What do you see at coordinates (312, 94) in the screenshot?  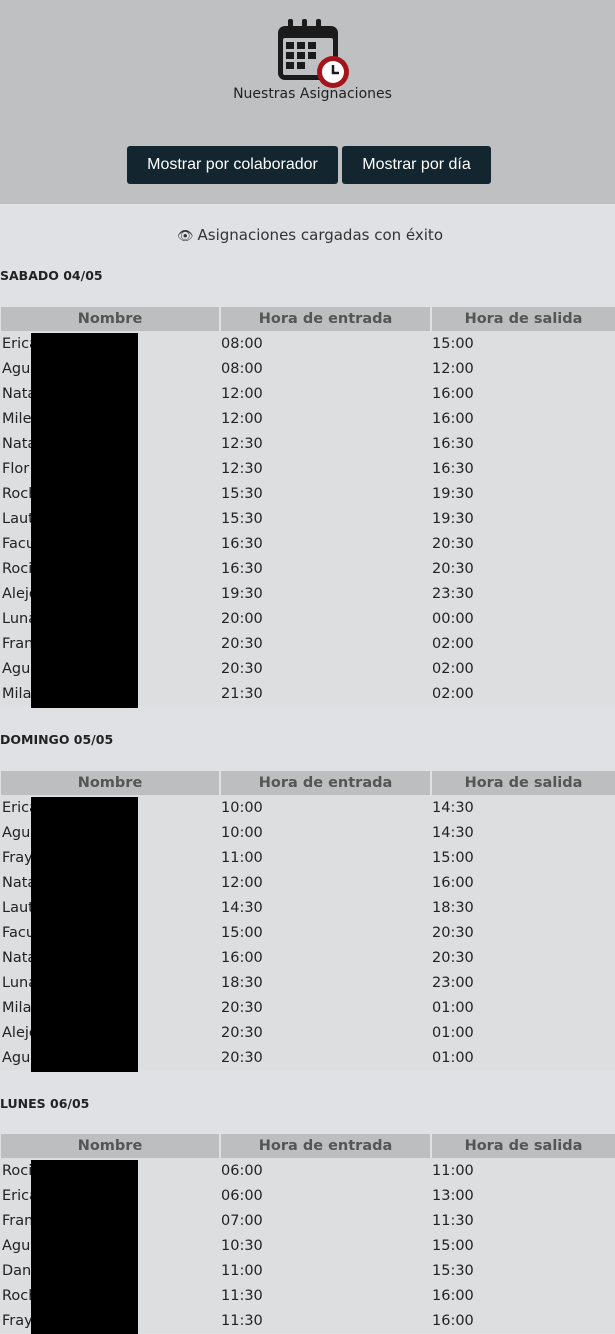 I see `page-title: Nuestras Asignaciones` at bounding box center [312, 94].